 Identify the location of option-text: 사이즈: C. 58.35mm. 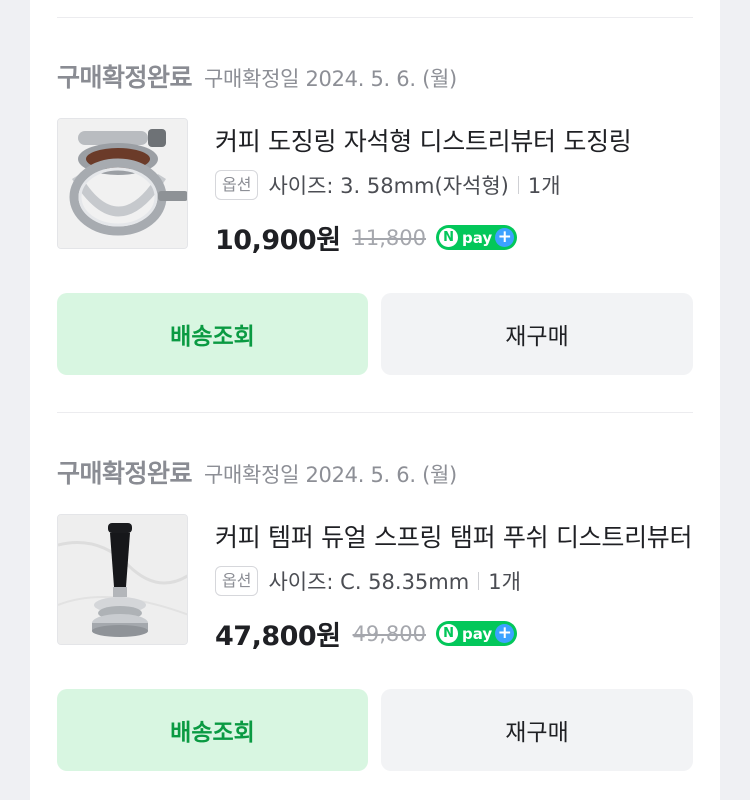
(369, 582).